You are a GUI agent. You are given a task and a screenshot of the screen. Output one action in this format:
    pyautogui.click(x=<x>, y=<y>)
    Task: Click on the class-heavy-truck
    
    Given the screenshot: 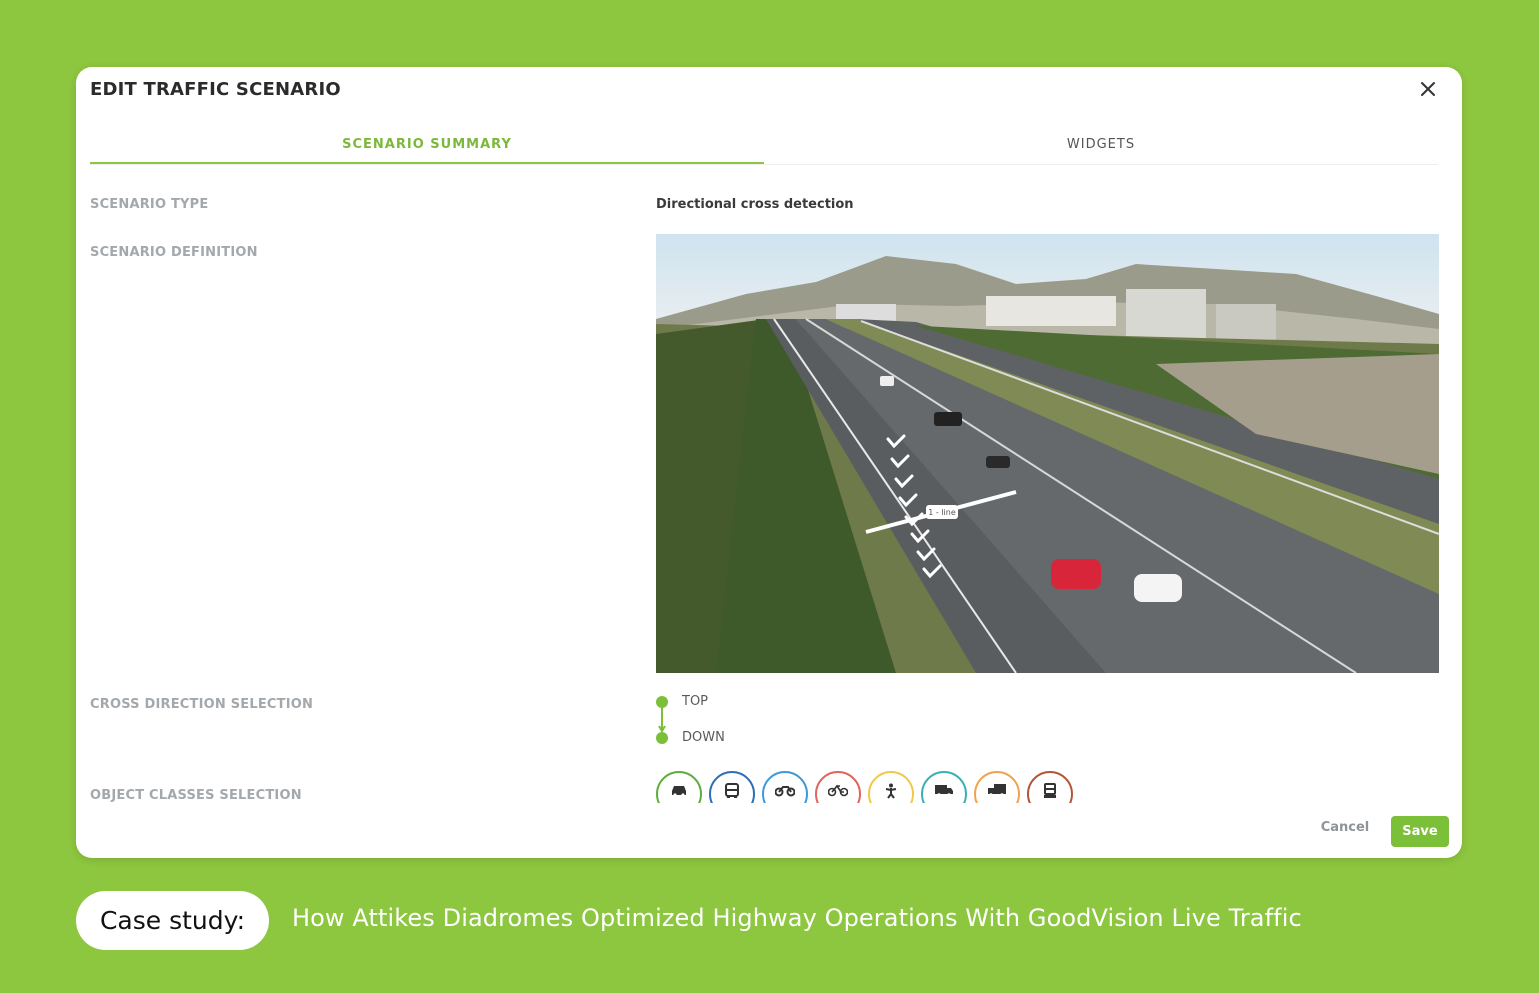 What is the action you would take?
    pyautogui.click(x=1050, y=787)
    